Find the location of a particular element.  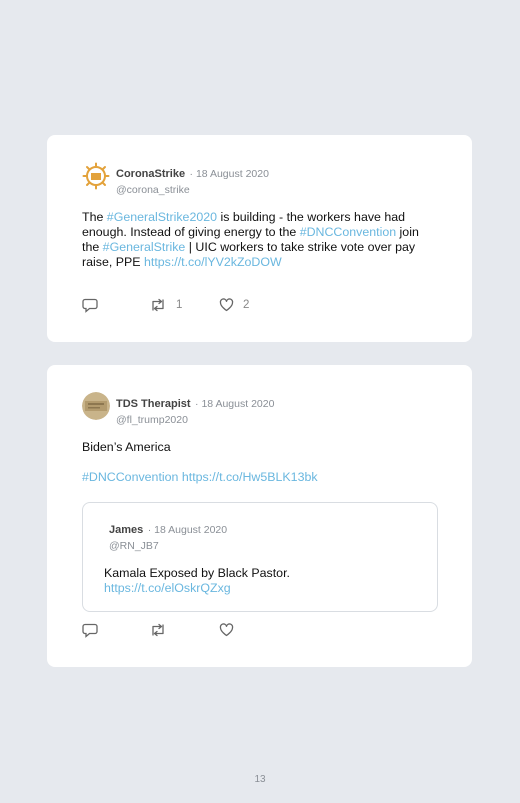

tweet-line: Biden’s America is located at coordinates (126, 447).